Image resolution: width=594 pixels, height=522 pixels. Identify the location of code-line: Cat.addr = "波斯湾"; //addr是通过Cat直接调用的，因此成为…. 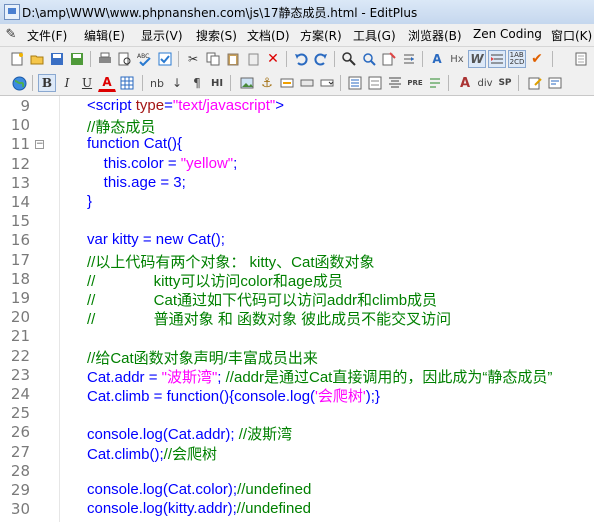
(319, 376).